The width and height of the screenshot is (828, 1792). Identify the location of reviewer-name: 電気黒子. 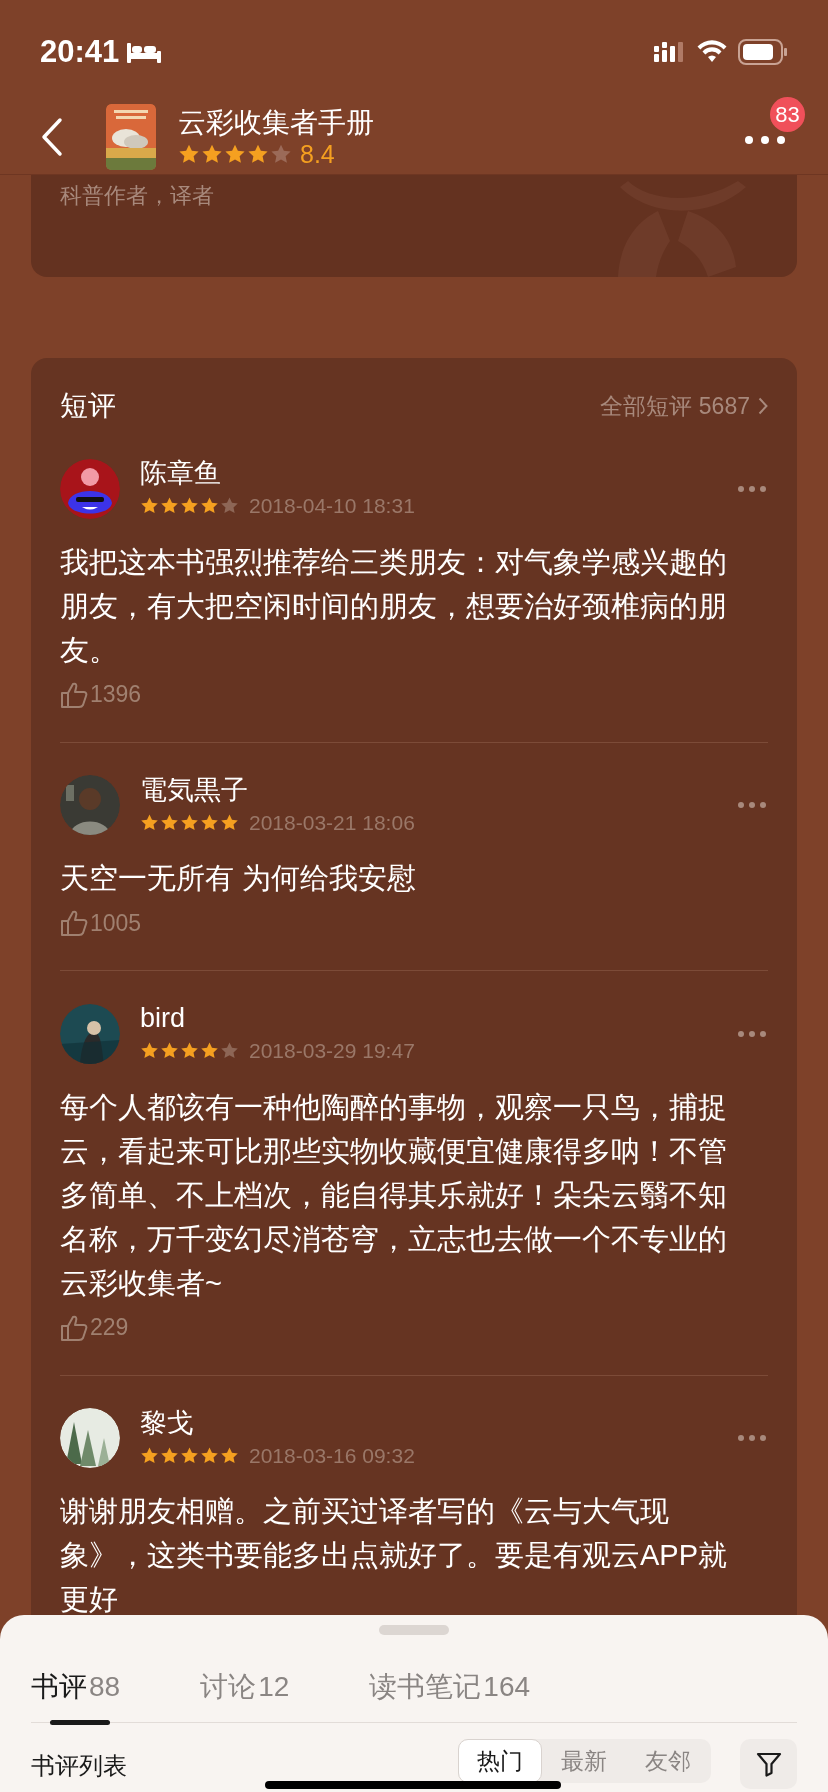
(194, 790).